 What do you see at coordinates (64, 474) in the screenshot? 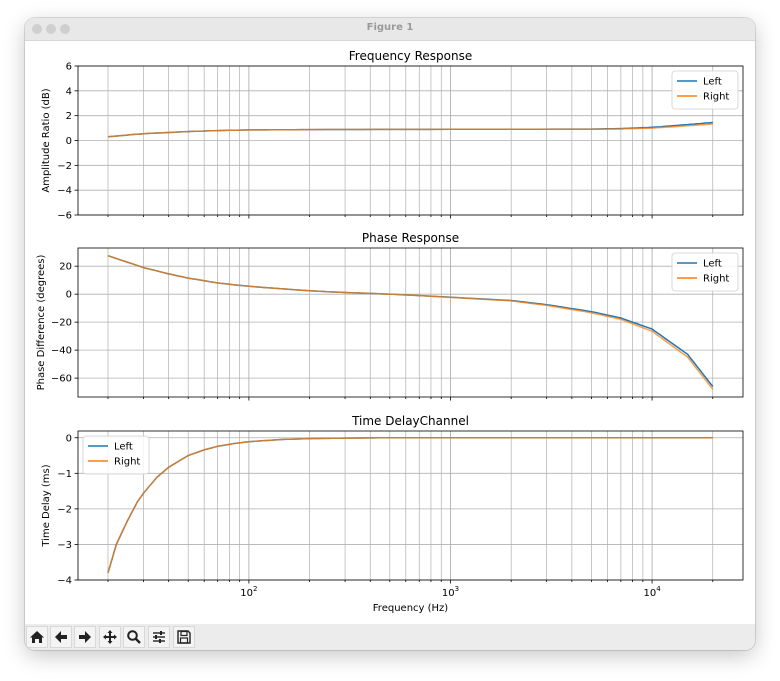
I see `y-tick-label: −1` at bounding box center [64, 474].